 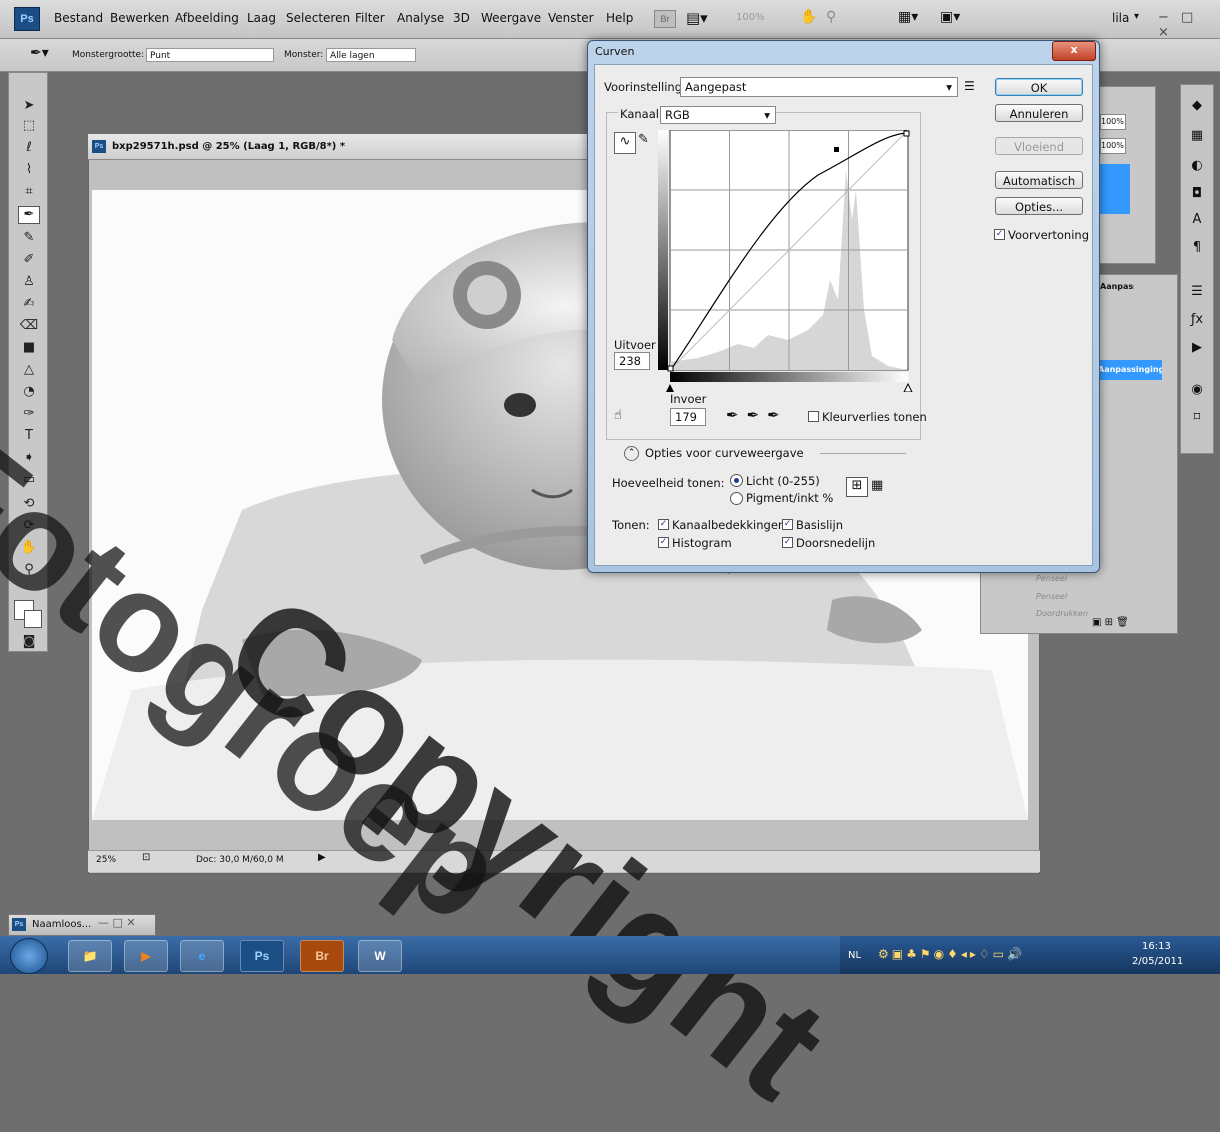 I want to click on menu-bewerken: Bewerken, so click(x=139, y=18).